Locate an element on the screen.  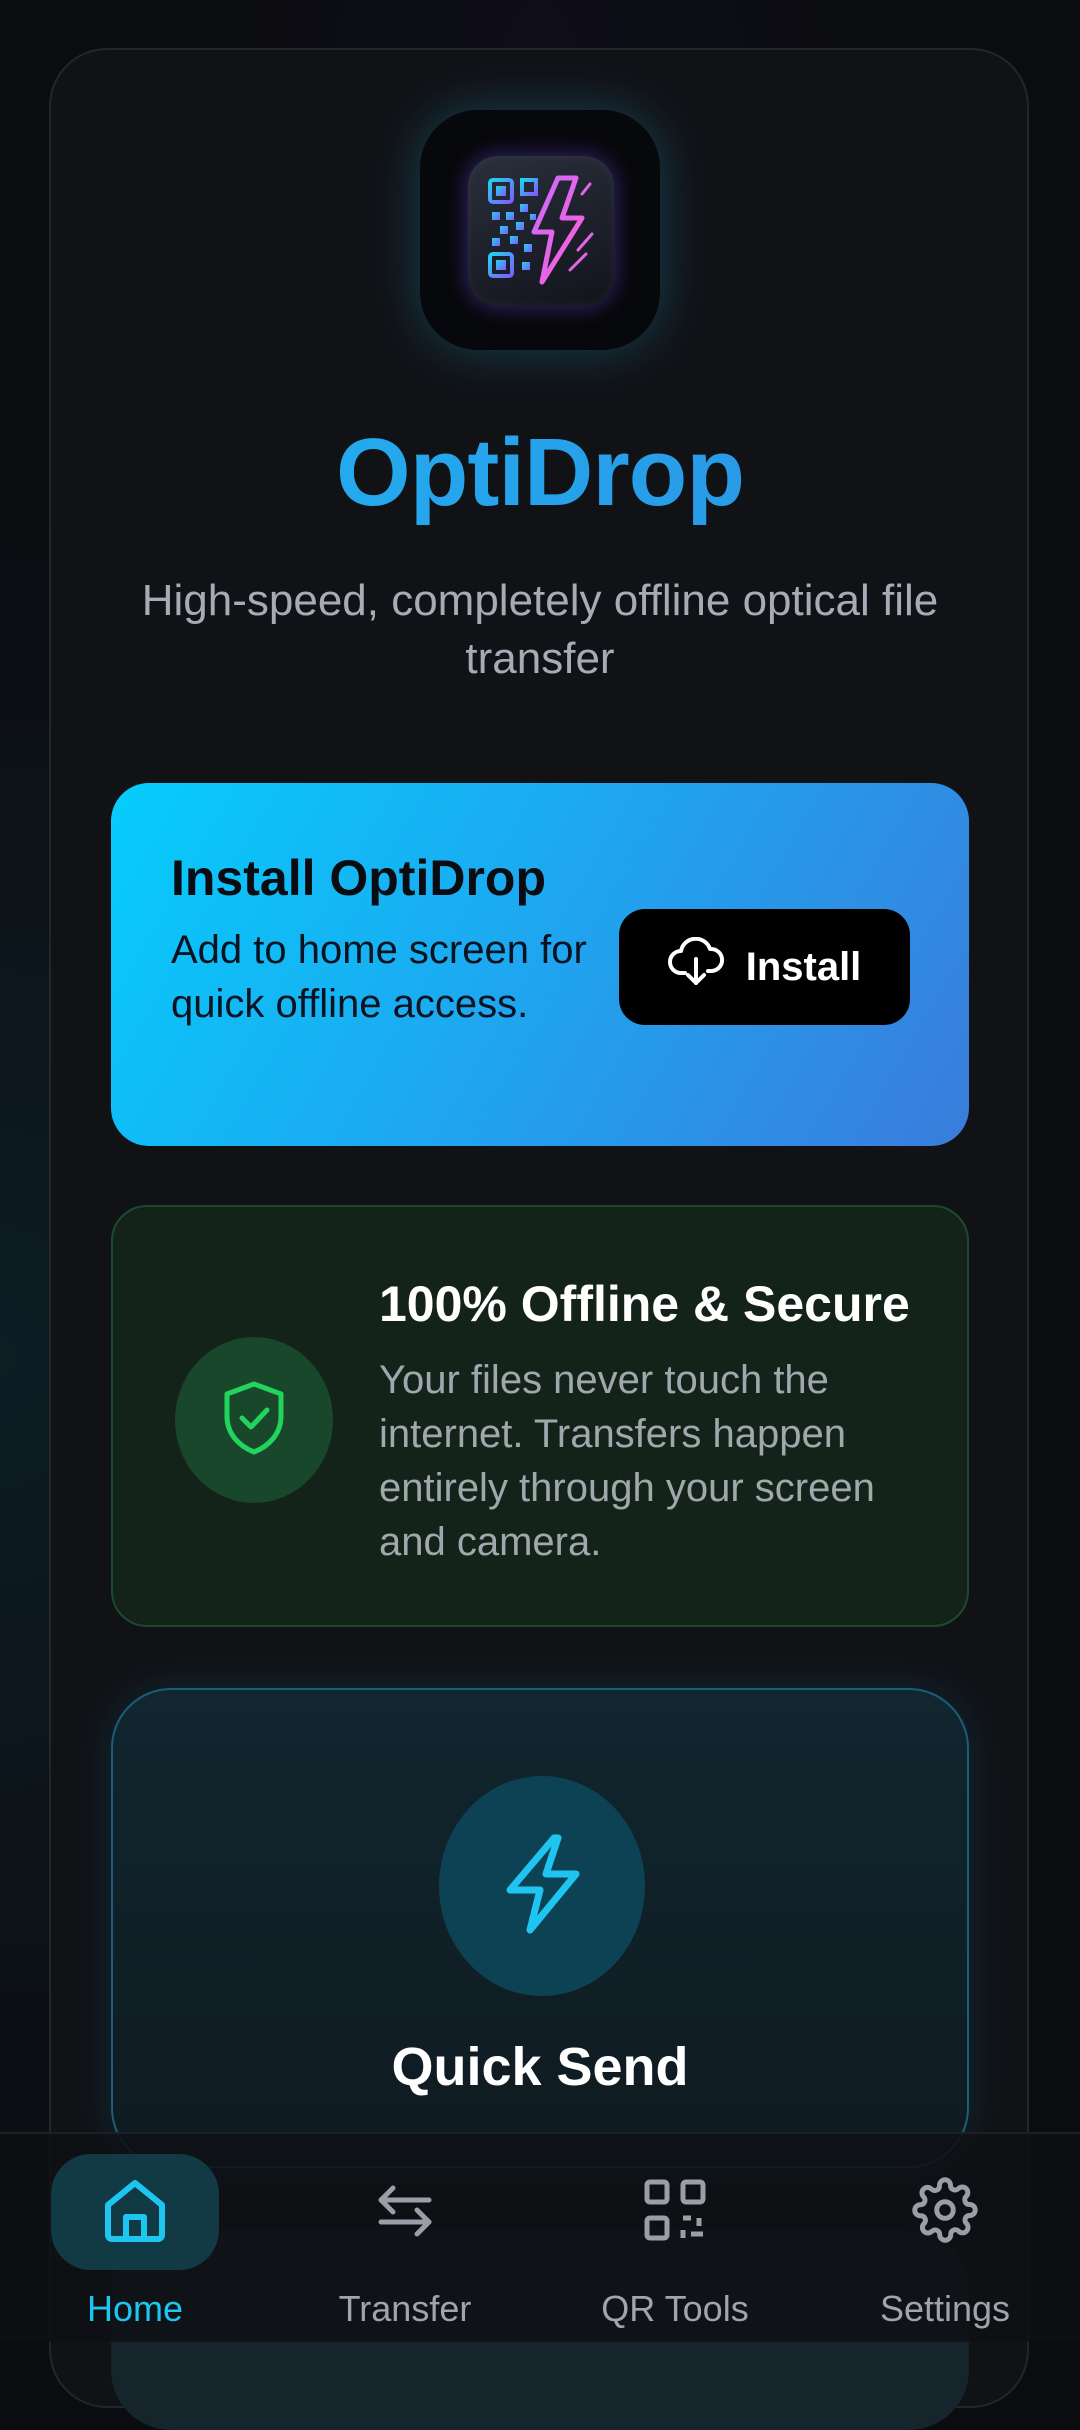
nav-label-home: Home is located at coordinates (135, 2308).